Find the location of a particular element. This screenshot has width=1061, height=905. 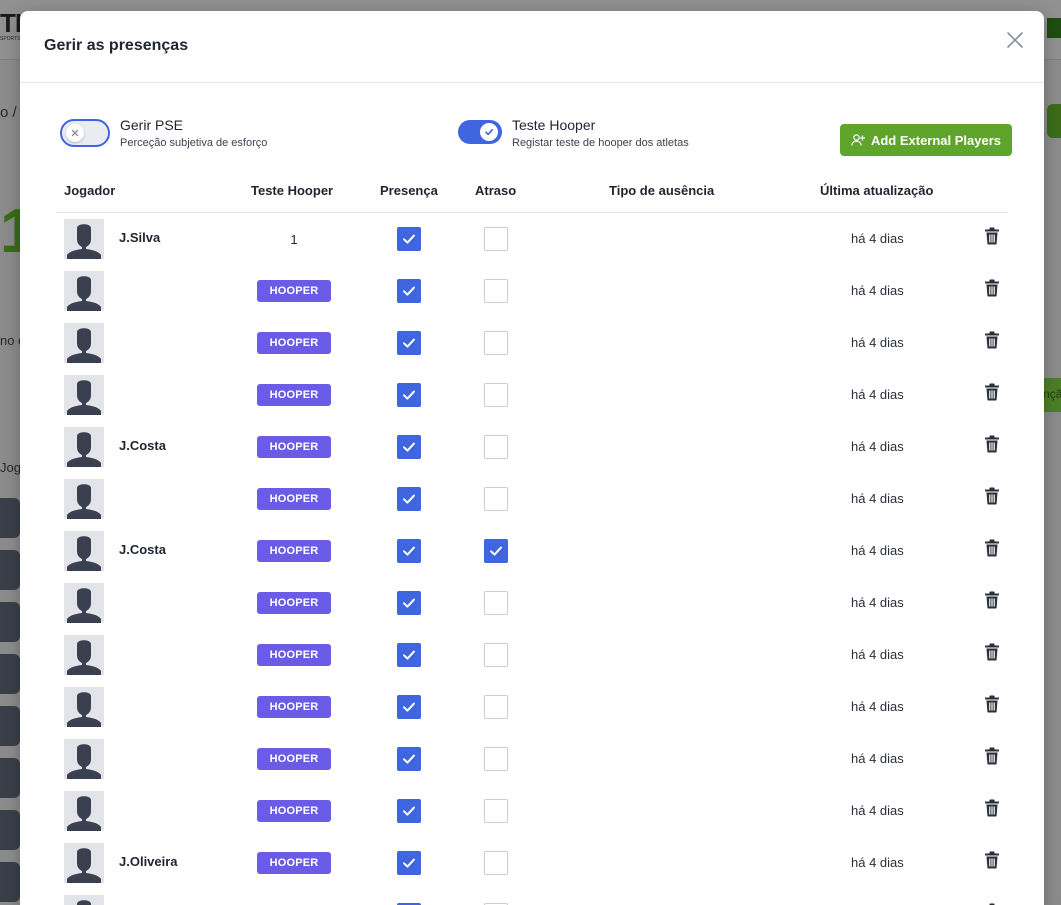

pse-toggle-subtitle: Perceção subjetiva de esforço is located at coordinates (194, 143).